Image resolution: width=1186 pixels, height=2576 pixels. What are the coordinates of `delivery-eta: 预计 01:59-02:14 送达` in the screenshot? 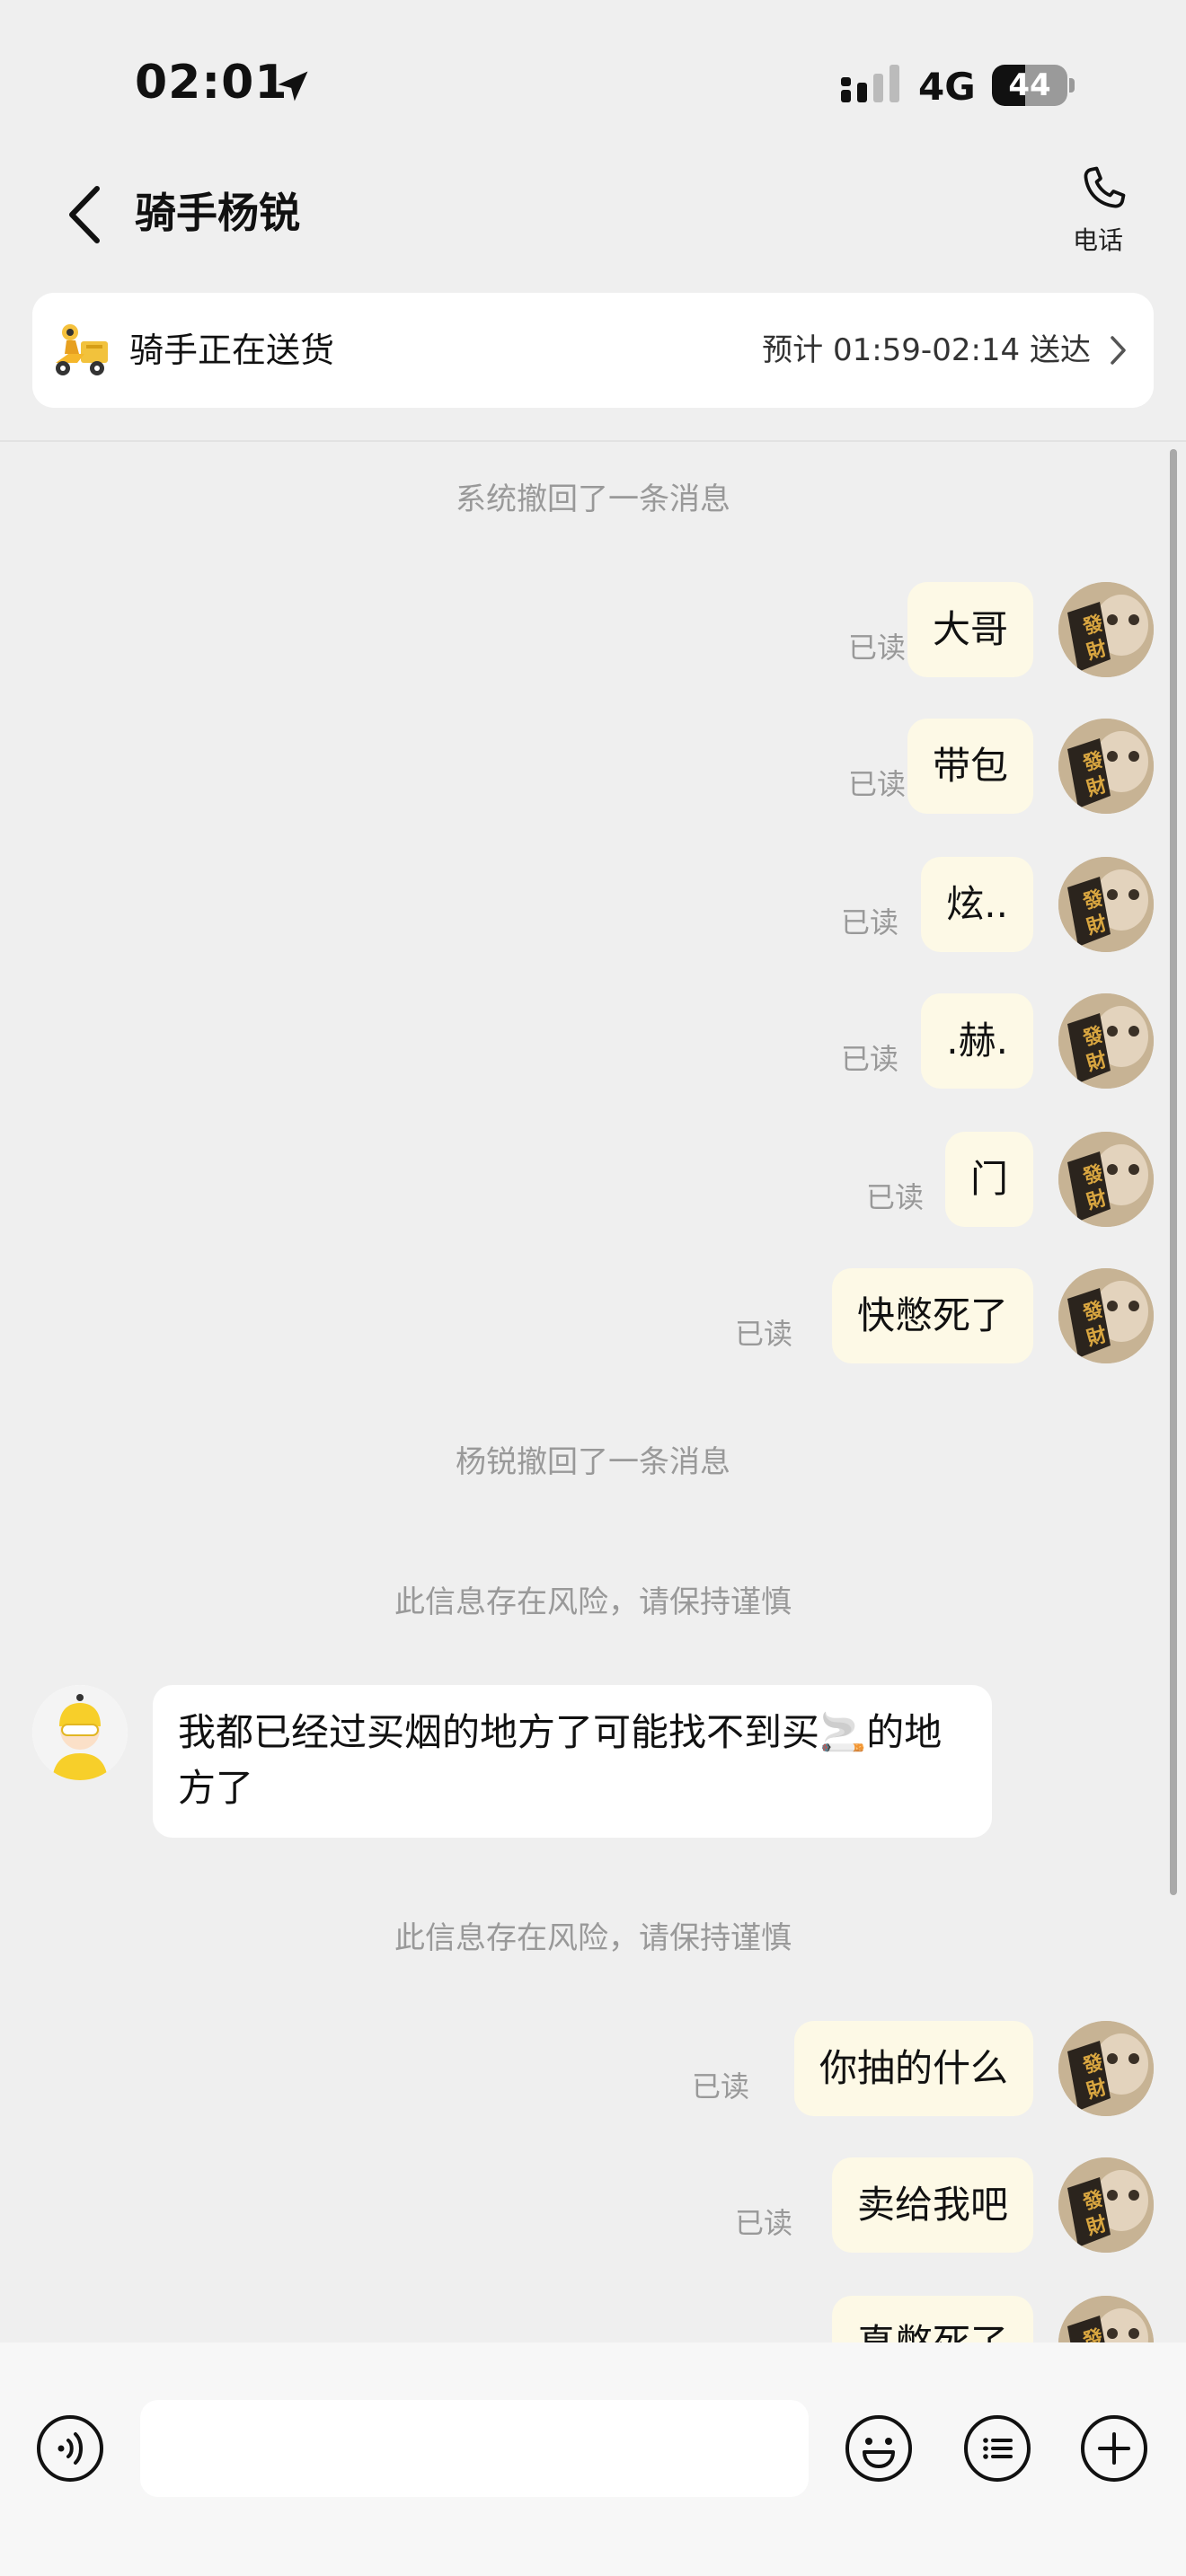 It's located at (926, 350).